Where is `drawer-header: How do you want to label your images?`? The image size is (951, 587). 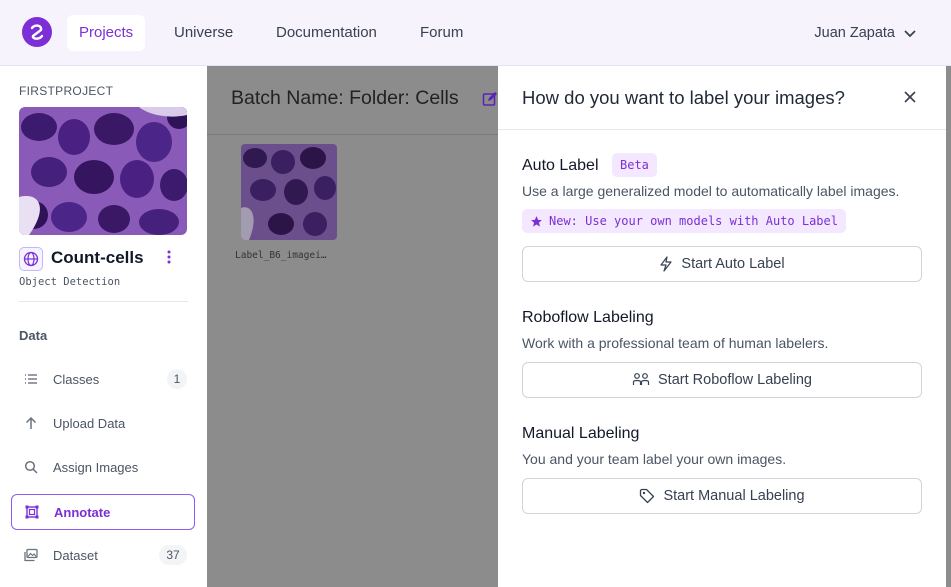
drawer-header: How do you want to label your images? is located at coordinates (722, 98).